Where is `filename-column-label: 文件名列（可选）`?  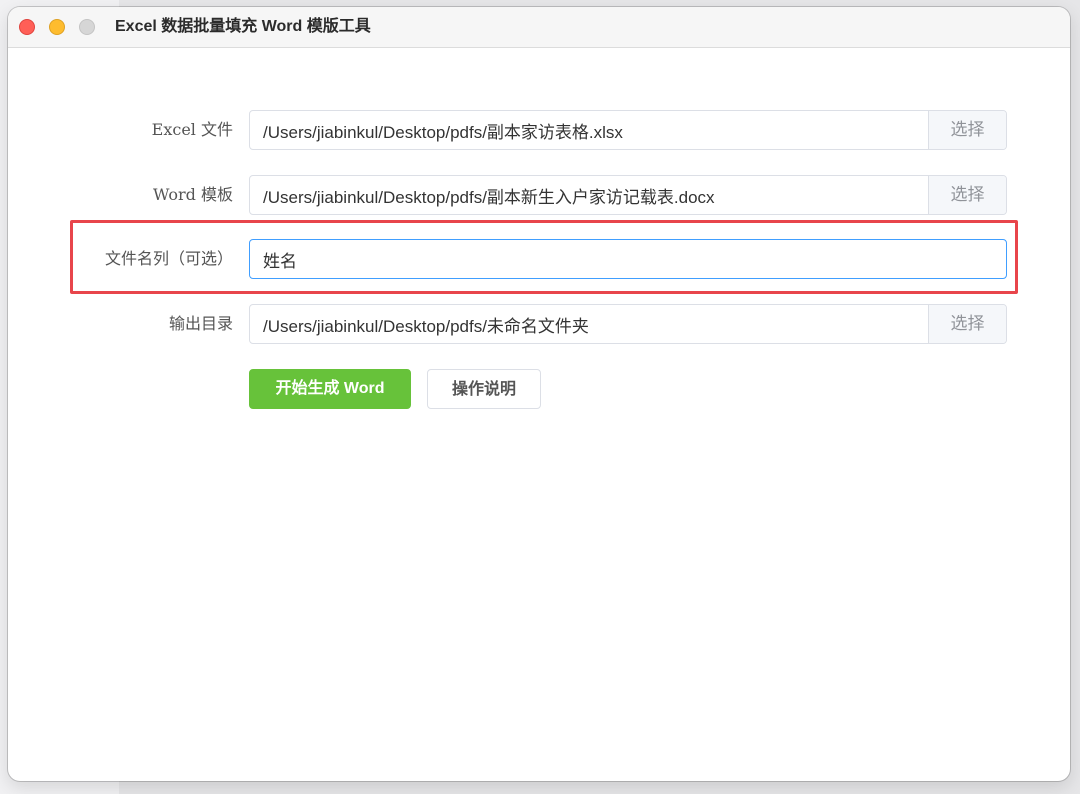 filename-column-label: 文件名列（可选） is located at coordinates (168, 258).